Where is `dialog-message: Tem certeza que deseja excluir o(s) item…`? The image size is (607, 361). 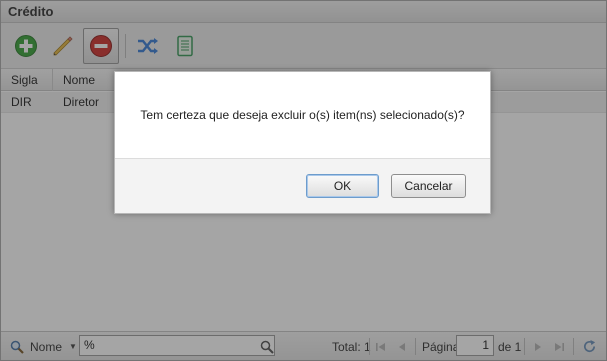 dialog-message: Tem certeza que deseja excluir o(s) item… is located at coordinates (302, 115).